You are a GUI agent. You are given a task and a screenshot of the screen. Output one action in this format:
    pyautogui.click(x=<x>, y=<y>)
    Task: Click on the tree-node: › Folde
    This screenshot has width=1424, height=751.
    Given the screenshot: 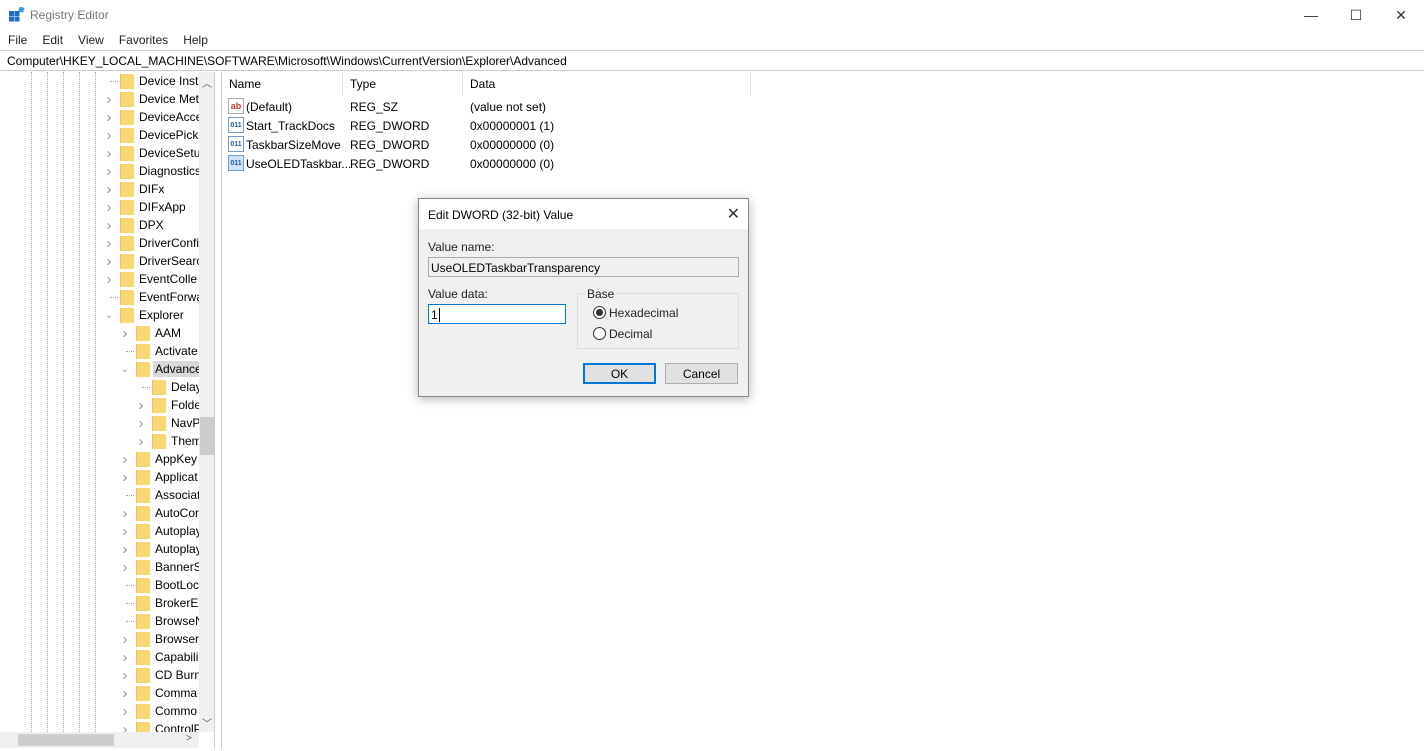 What is the action you would take?
    pyautogui.click(x=100, y=405)
    